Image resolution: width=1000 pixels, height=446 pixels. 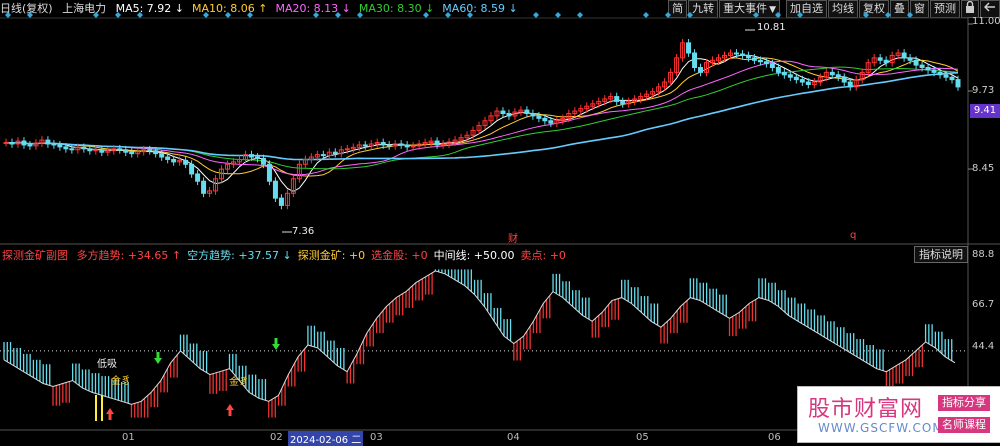 What do you see at coordinates (543, 255) in the screenshot?
I see `indicator-item: 卖点: +0` at bounding box center [543, 255].